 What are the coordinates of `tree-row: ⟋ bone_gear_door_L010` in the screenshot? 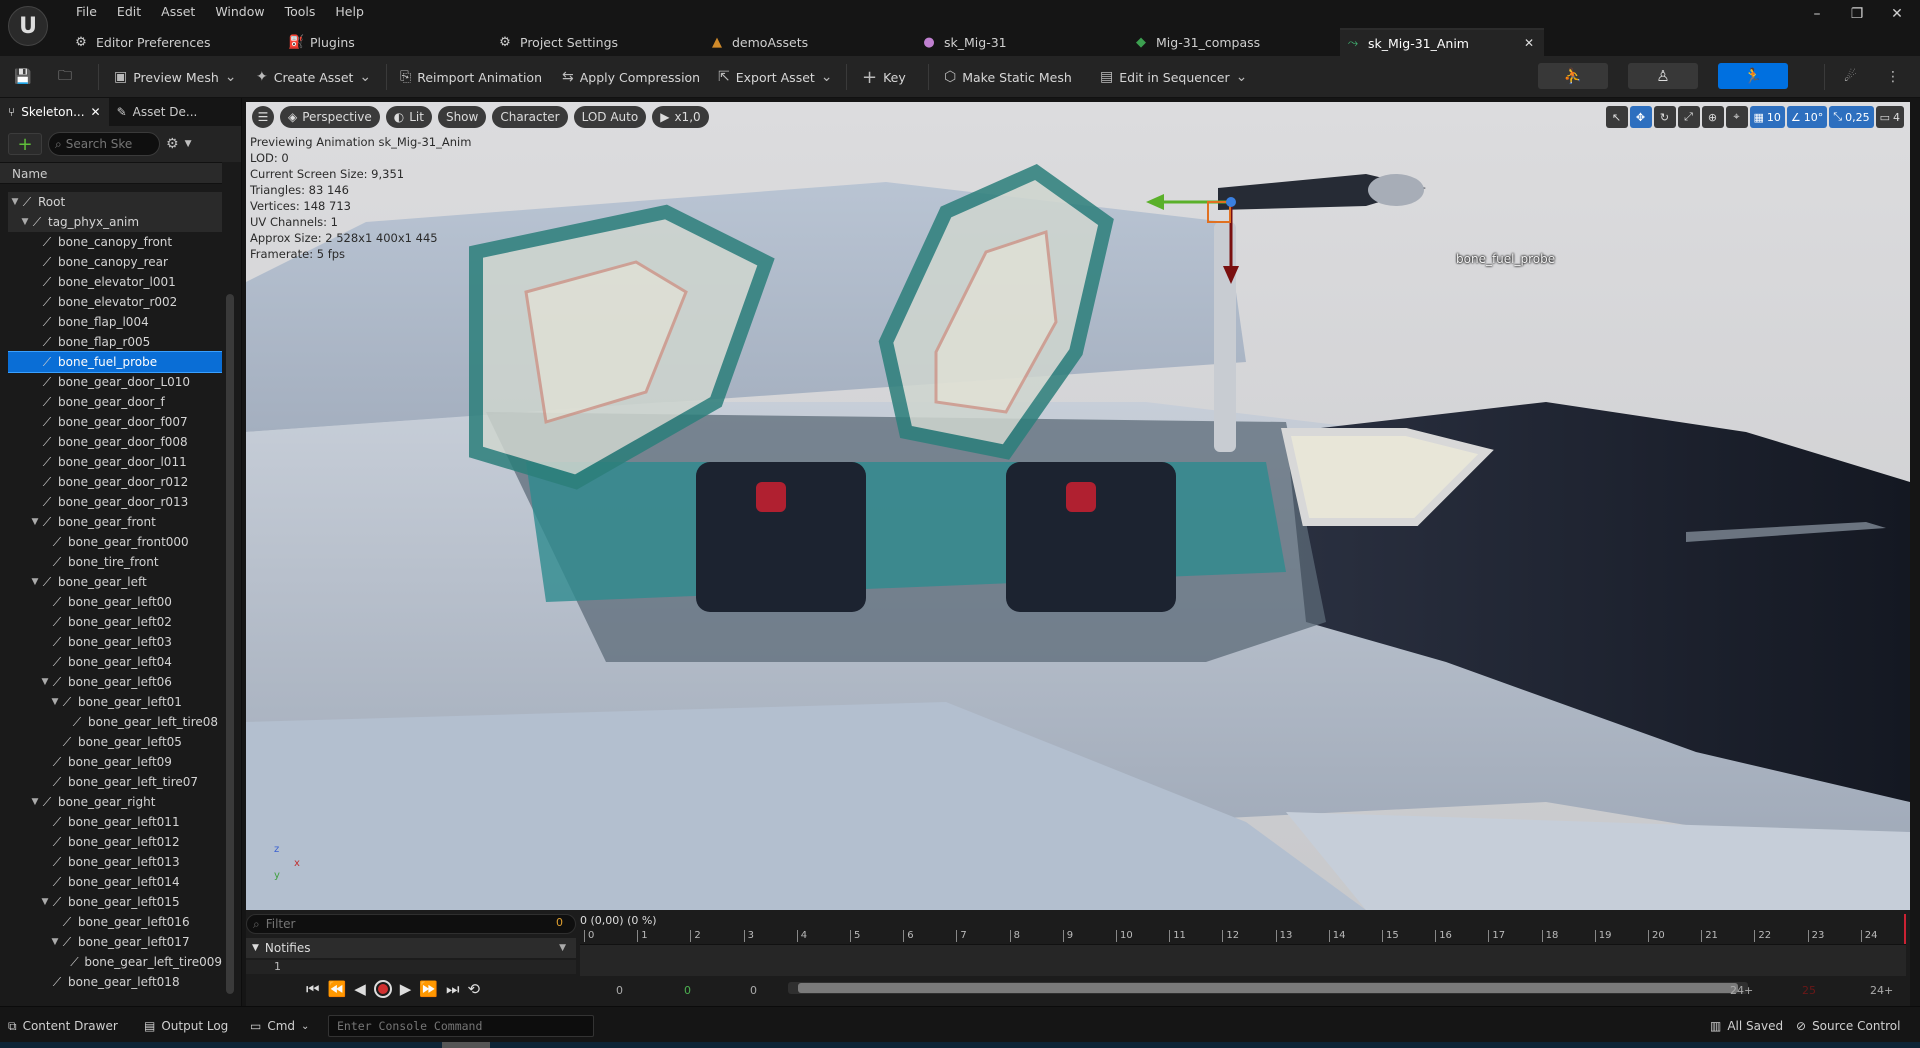 It's located at (115, 382).